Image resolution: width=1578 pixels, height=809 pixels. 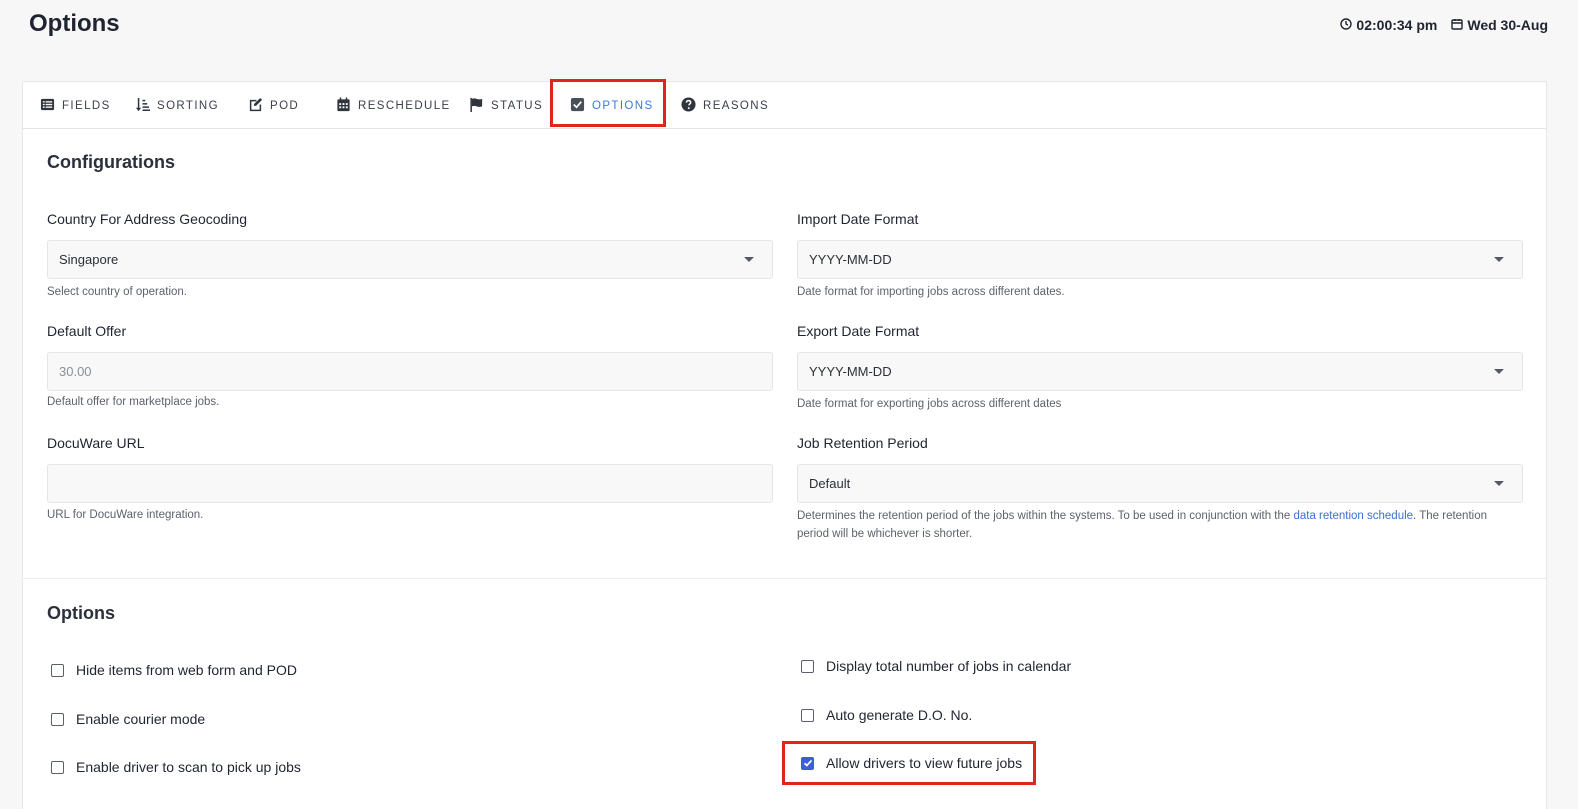 What do you see at coordinates (87, 331) in the screenshot?
I see `default-offer-label: Default Offer` at bounding box center [87, 331].